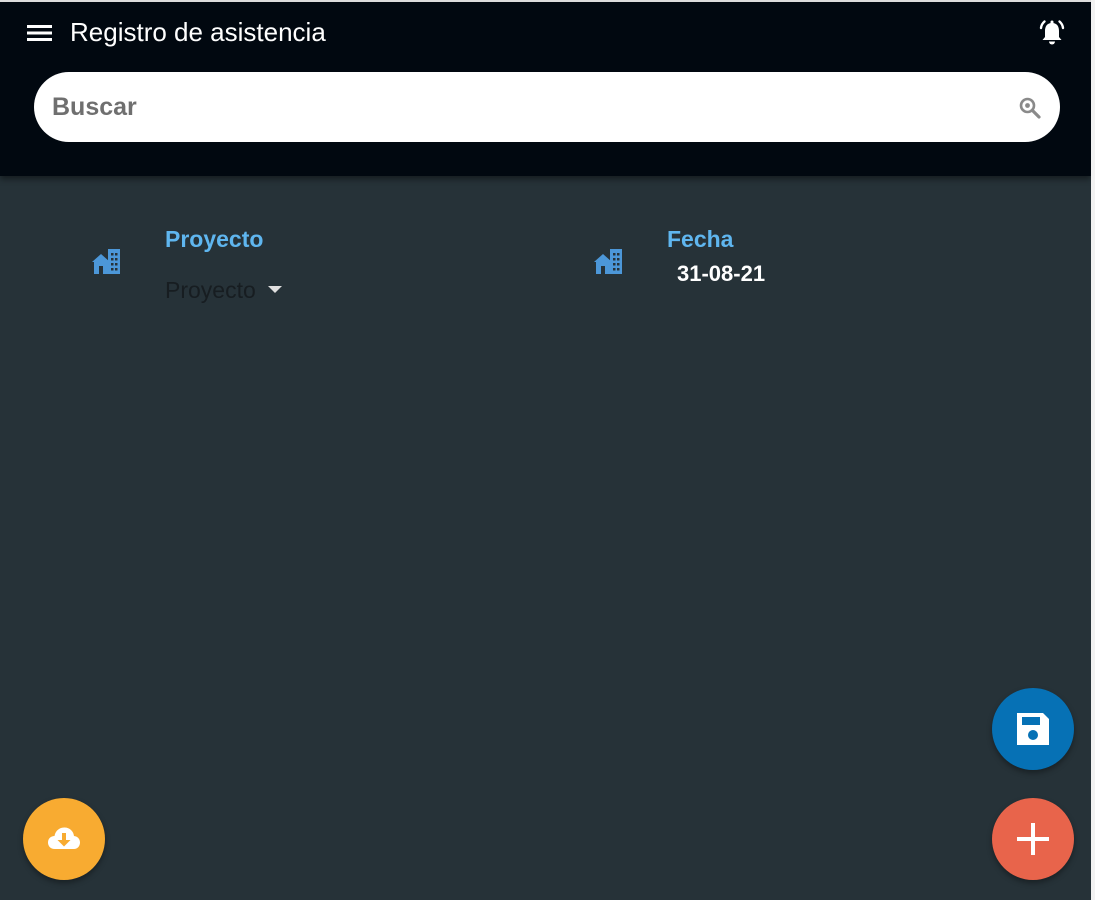 This screenshot has height=900, width=1095. What do you see at coordinates (64, 839) in the screenshot?
I see `download-button` at bounding box center [64, 839].